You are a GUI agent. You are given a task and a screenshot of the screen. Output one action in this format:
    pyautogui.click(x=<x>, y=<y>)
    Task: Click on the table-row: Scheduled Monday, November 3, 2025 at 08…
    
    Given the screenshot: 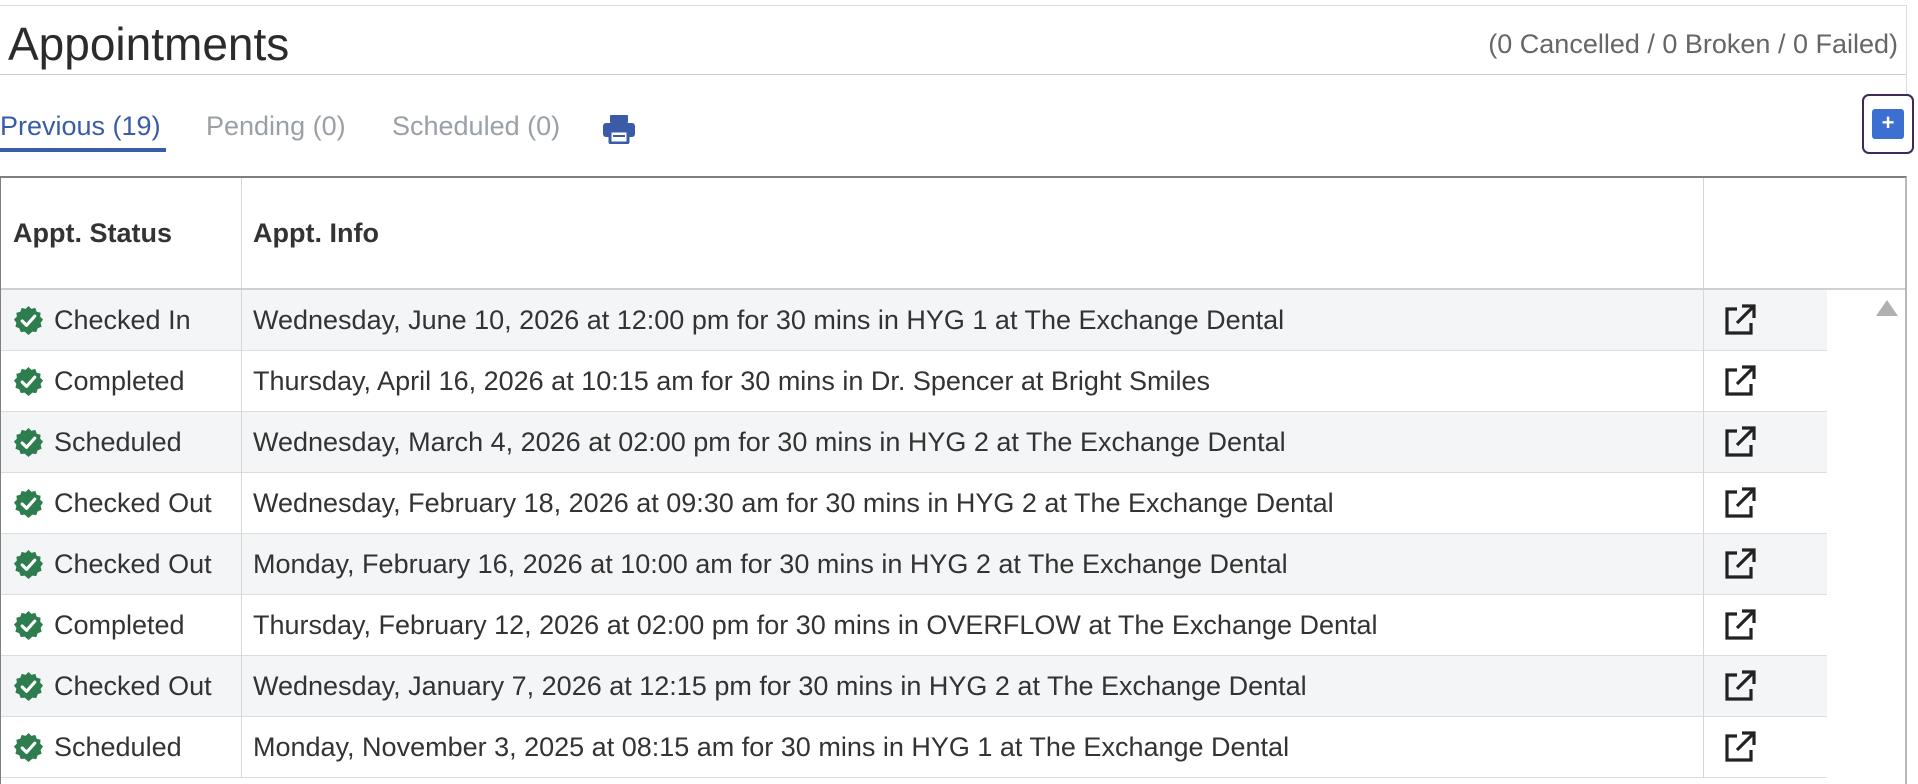 What is the action you would take?
    pyautogui.click(x=914, y=747)
    